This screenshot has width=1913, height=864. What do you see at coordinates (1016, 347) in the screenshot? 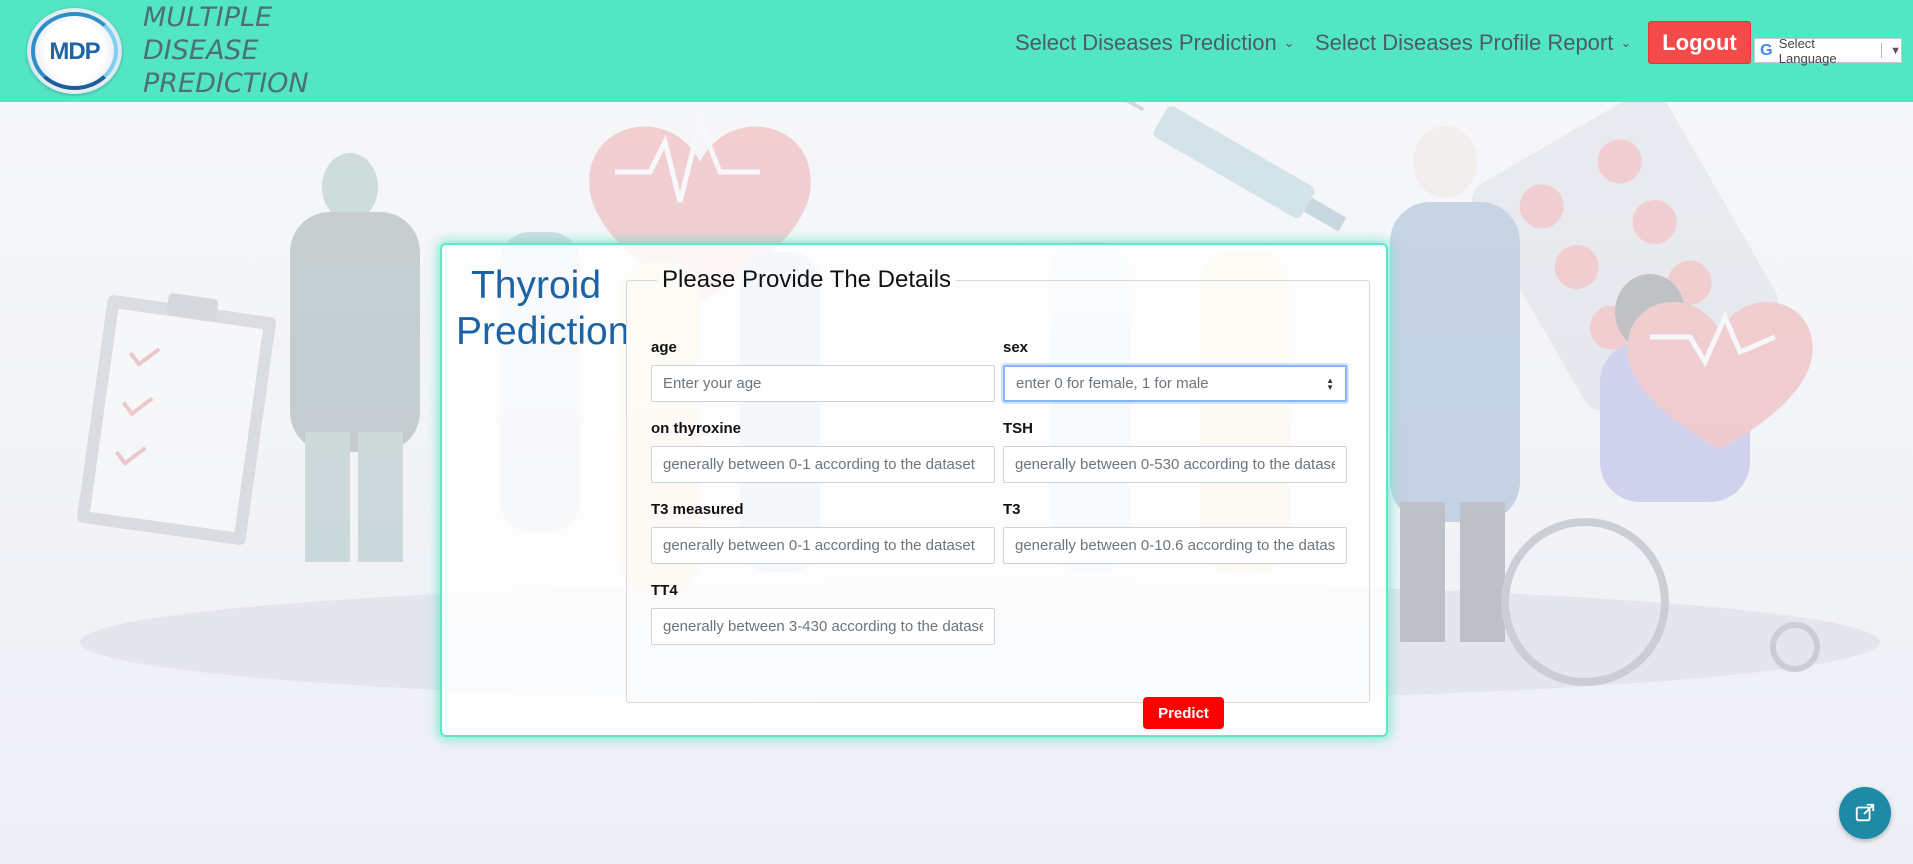
I see `sex-label: sex` at bounding box center [1016, 347].